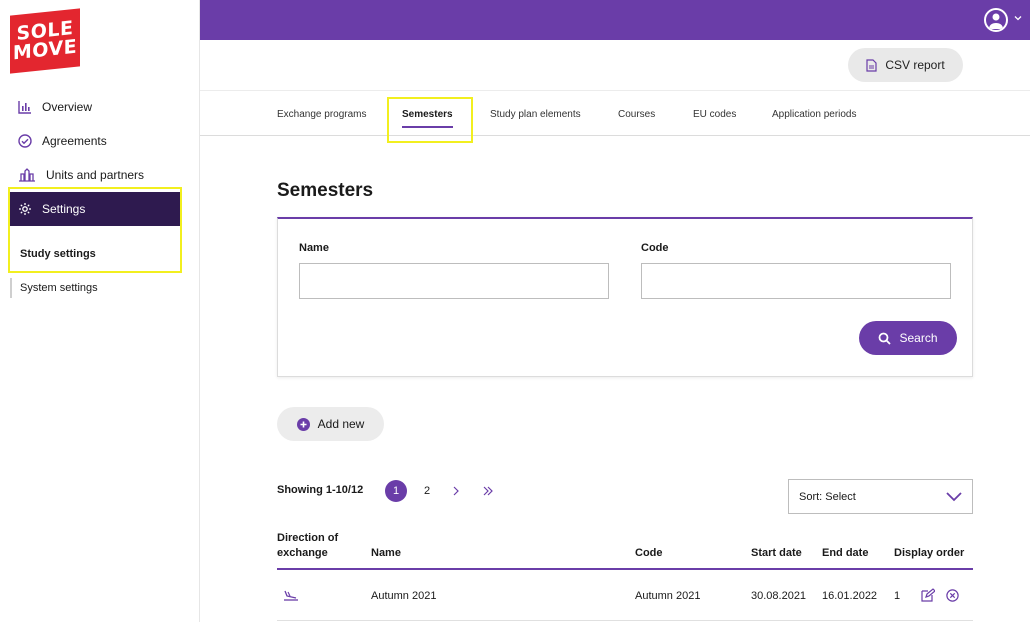 Image resolution: width=1030 pixels, height=622 pixels. Describe the element at coordinates (314, 248) in the screenshot. I see `name-label: Name` at that location.